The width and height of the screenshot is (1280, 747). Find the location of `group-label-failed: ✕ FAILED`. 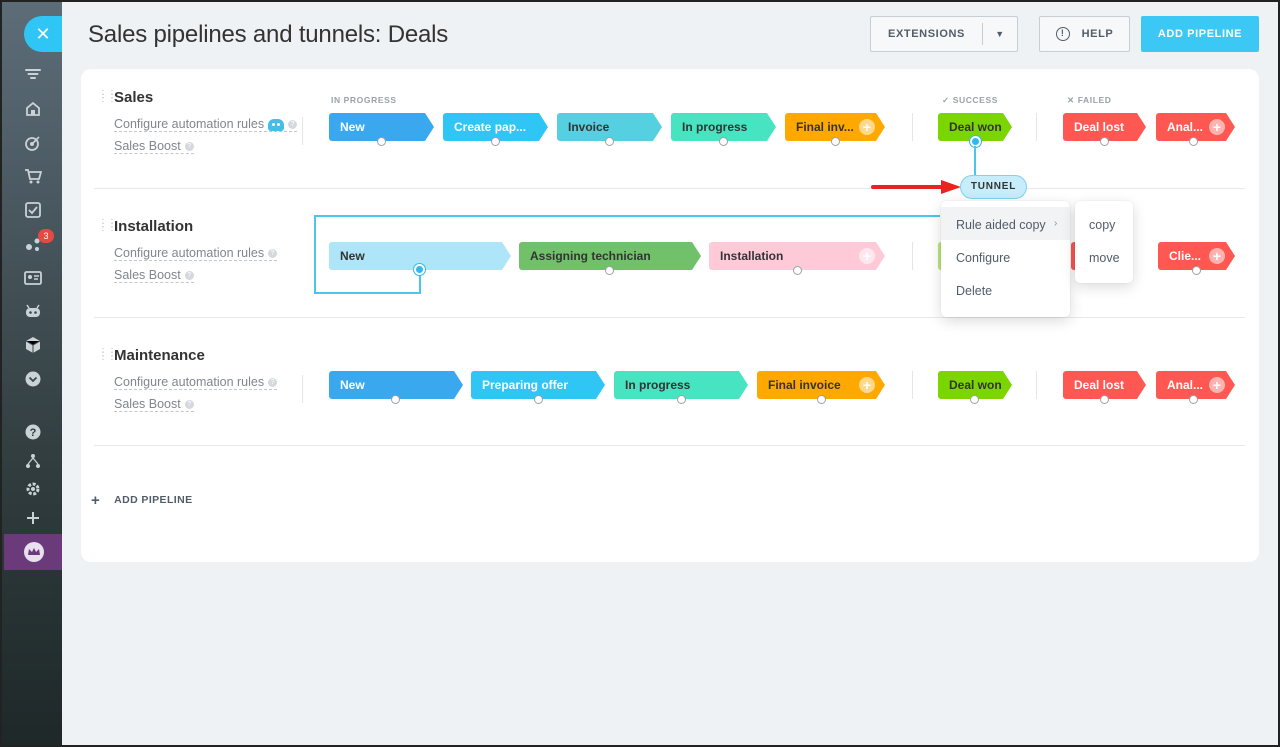

group-label-failed: ✕ FAILED is located at coordinates (1089, 100).